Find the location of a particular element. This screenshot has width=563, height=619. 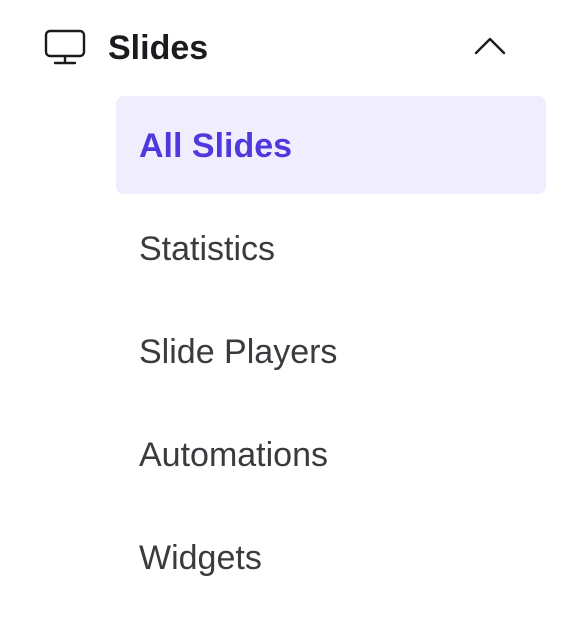

submenu-item-all-slides: All Slides is located at coordinates (331, 145).